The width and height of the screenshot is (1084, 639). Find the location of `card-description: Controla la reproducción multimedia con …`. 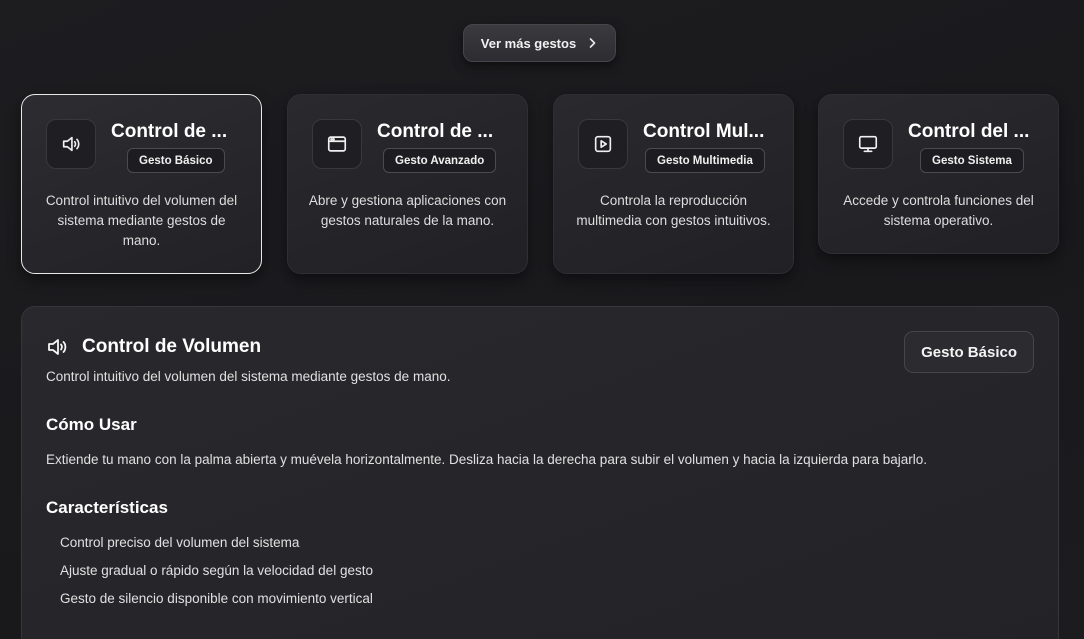

card-description: Controla la reproducción multimedia con … is located at coordinates (673, 210).